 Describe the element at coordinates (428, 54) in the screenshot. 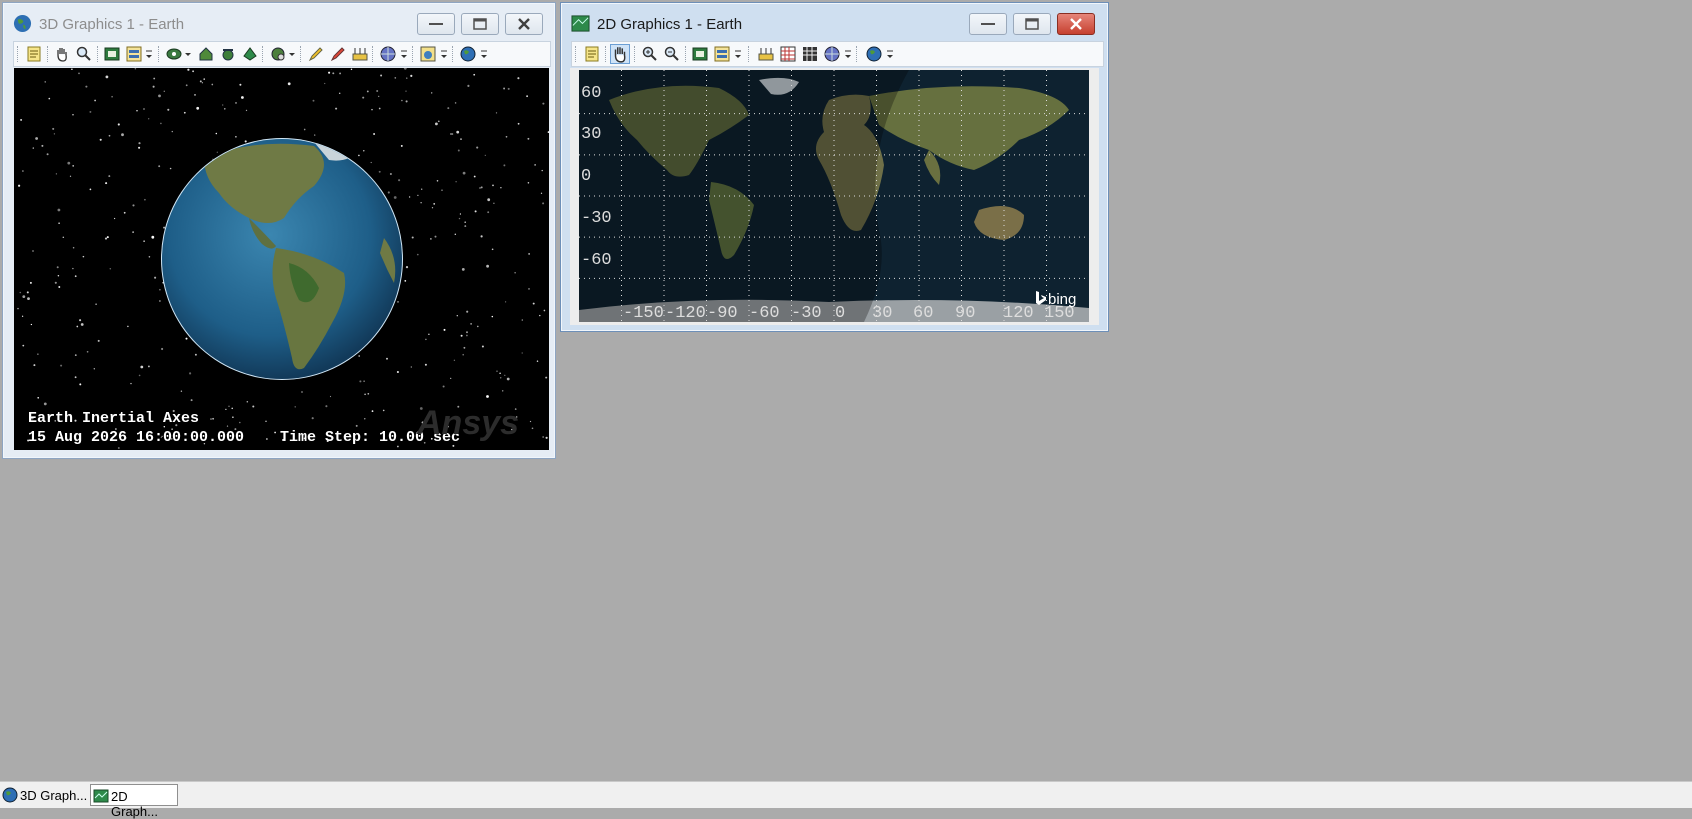

I see `3d-window-properties-icon` at that location.